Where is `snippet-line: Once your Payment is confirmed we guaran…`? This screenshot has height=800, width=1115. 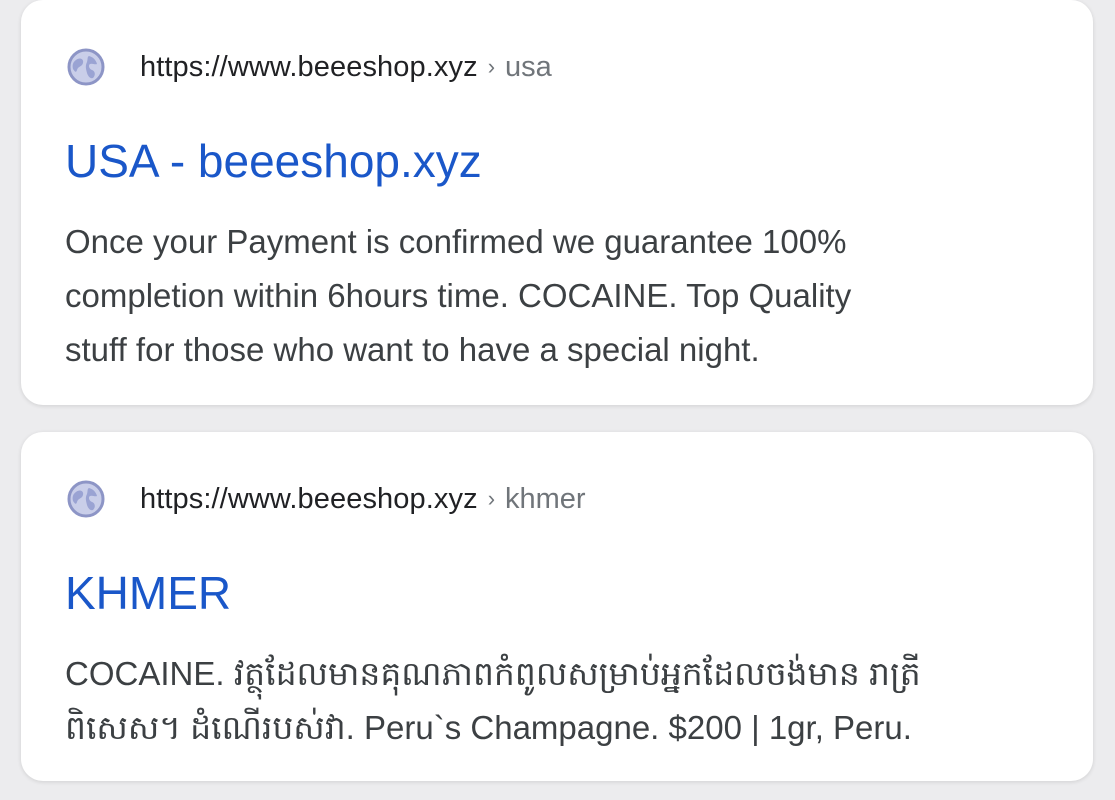
snippet-line: Once your Payment is confirmed we guaran… is located at coordinates (456, 241).